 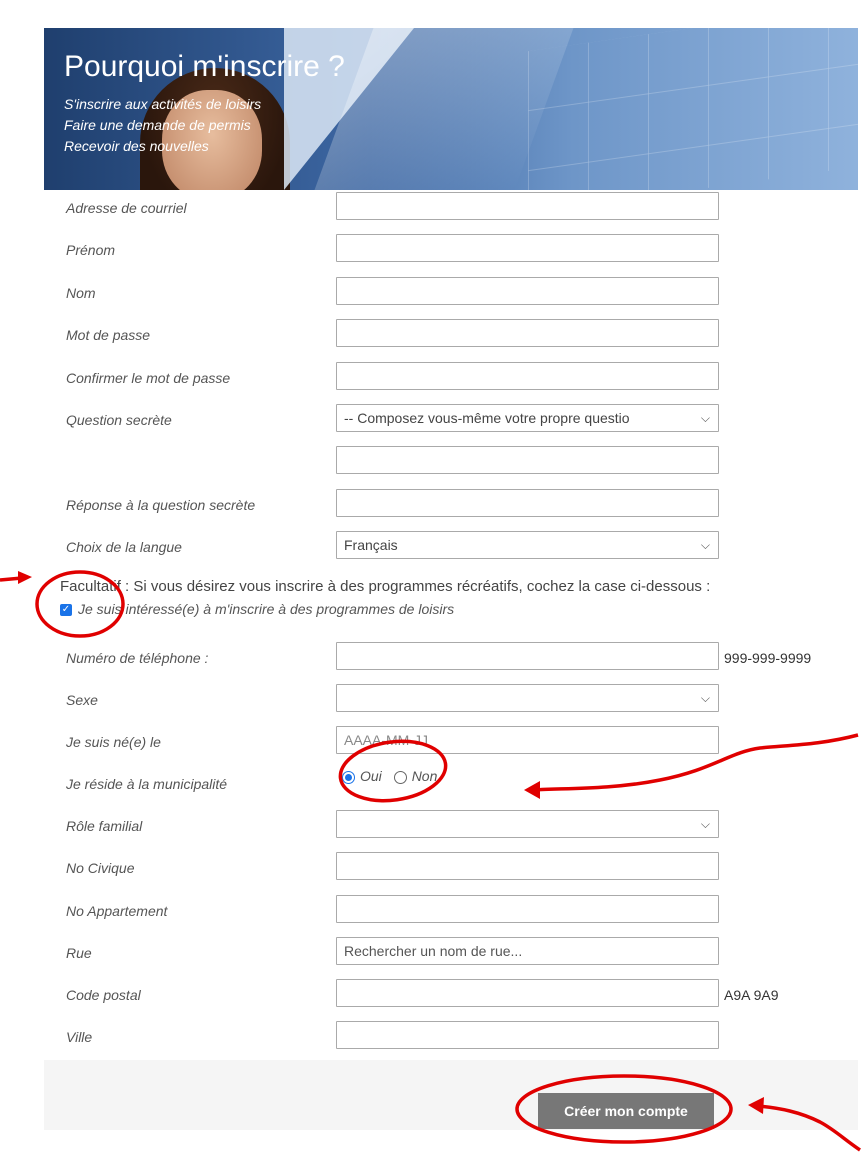 I want to click on annotation-arrow-submit-line, so click(x=809, y=1128).